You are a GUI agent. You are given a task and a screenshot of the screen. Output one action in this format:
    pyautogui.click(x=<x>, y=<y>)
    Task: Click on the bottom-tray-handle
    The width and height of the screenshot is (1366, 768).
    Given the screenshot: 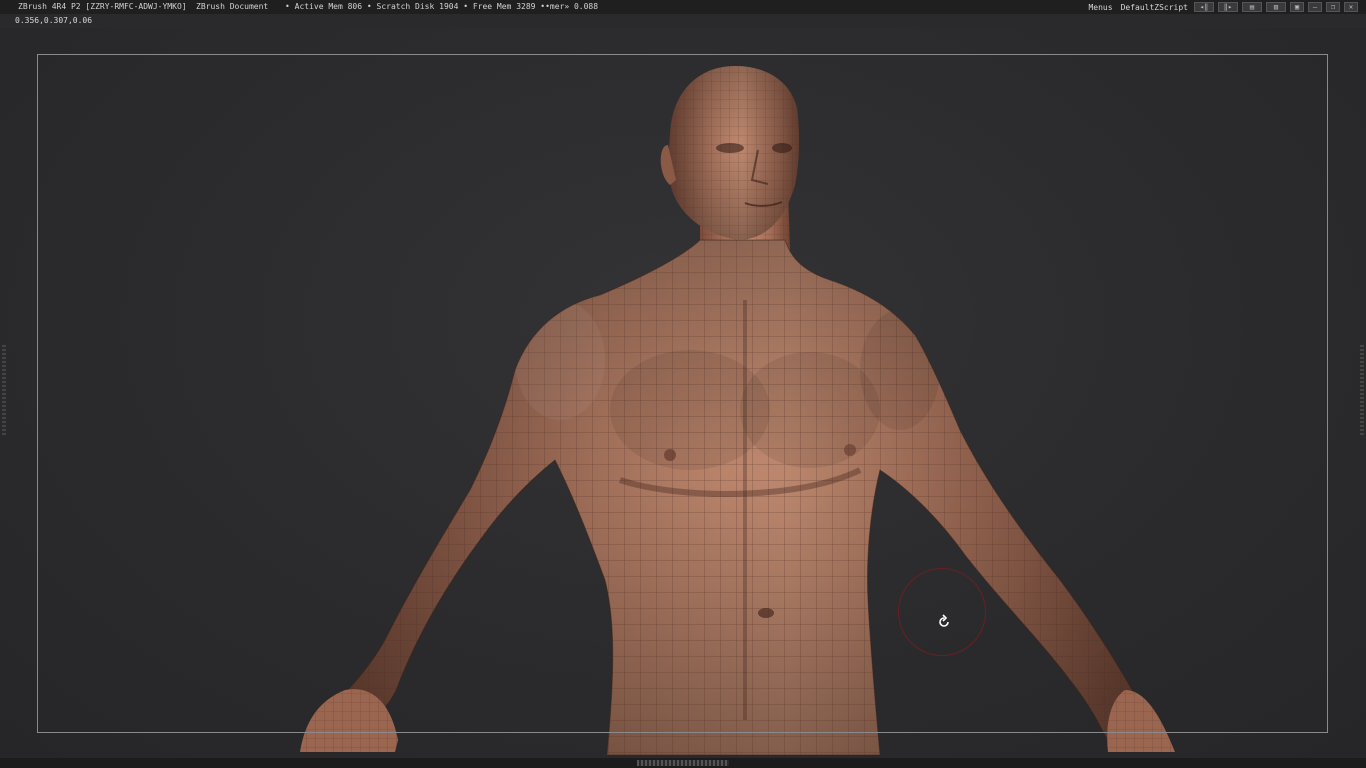 What is the action you would take?
    pyautogui.click(x=683, y=763)
    